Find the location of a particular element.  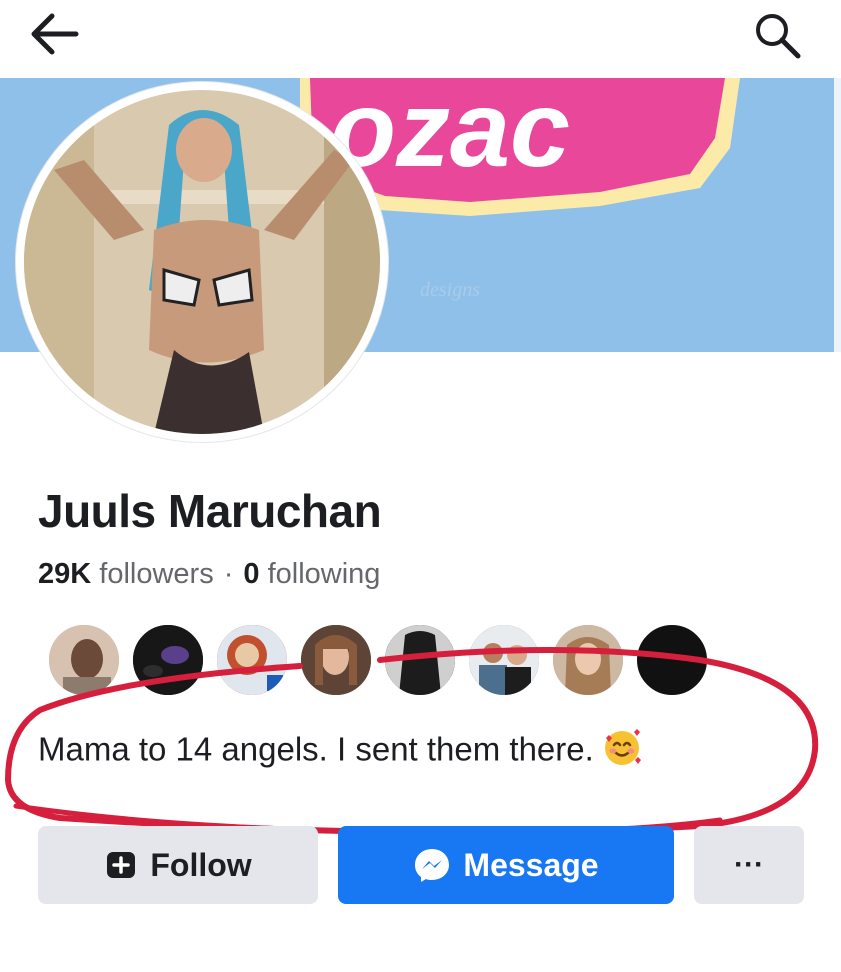

search-button is located at coordinates (778, 34).